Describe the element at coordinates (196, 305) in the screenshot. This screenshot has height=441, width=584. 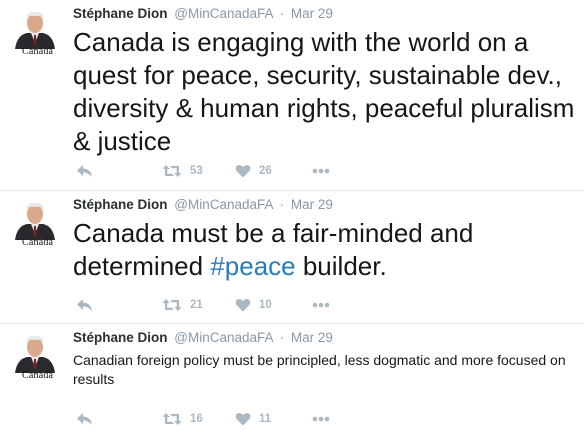
I see `retweet-count: 21` at that location.